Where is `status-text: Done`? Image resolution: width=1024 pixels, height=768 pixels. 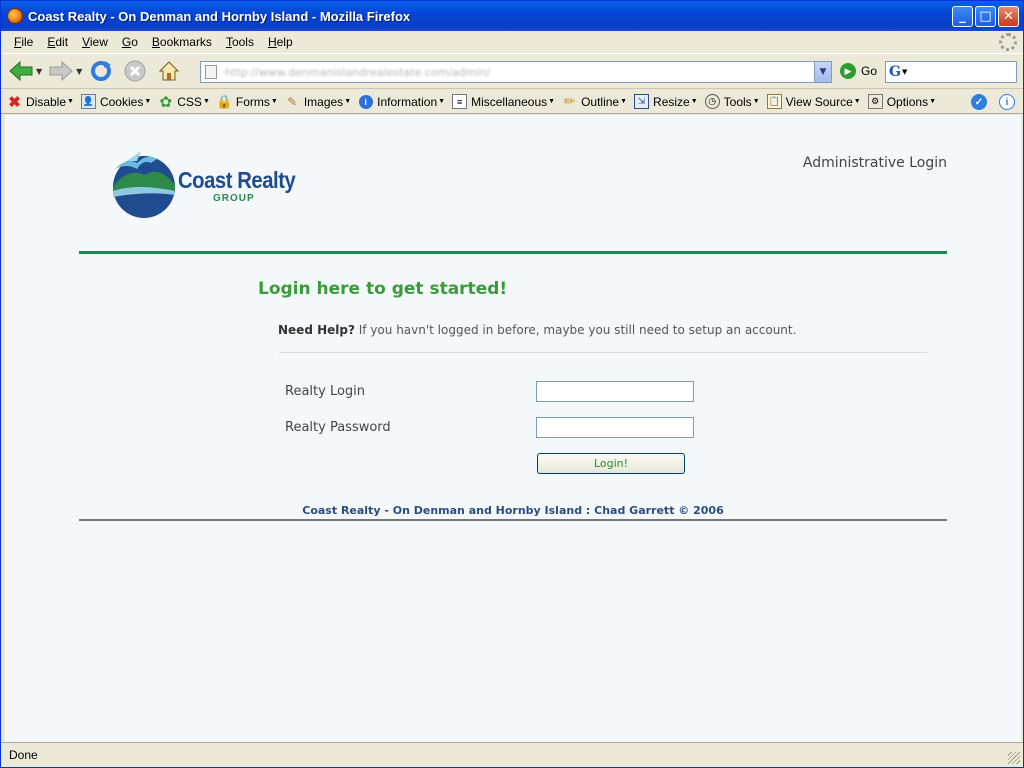
status-text: Done is located at coordinates (23, 755).